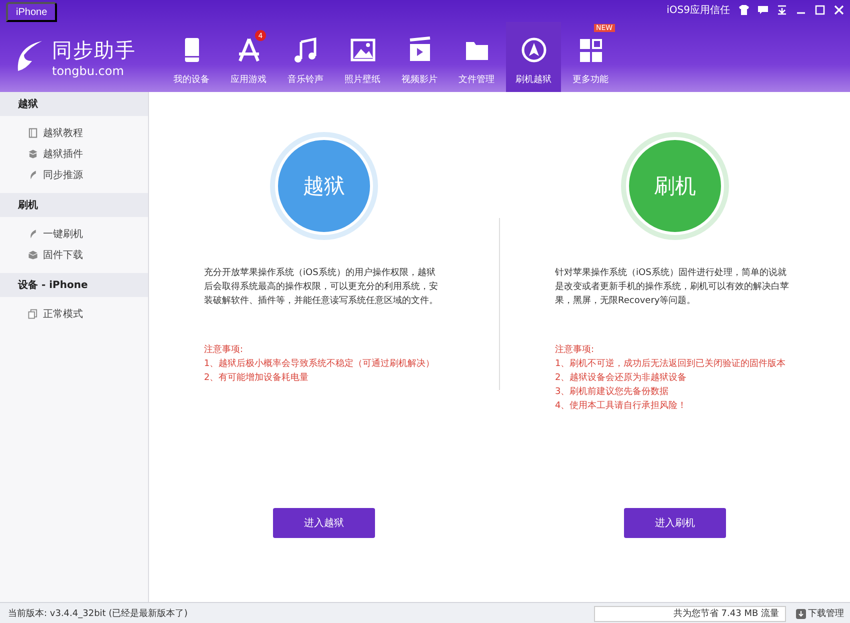 This screenshot has height=623, width=850. I want to click on device-tab: iPhone, so click(32, 12).